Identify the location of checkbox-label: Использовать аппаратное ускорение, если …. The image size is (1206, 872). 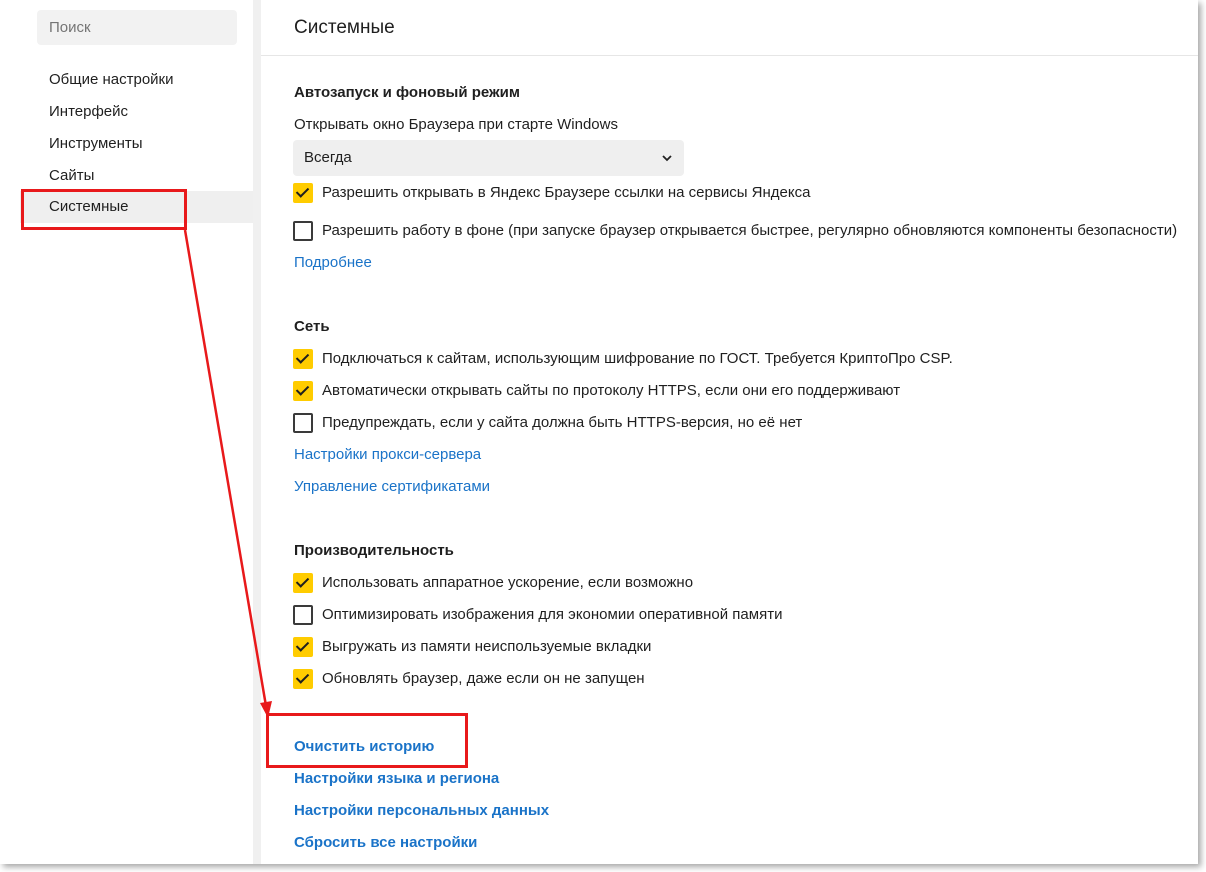
(508, 582).